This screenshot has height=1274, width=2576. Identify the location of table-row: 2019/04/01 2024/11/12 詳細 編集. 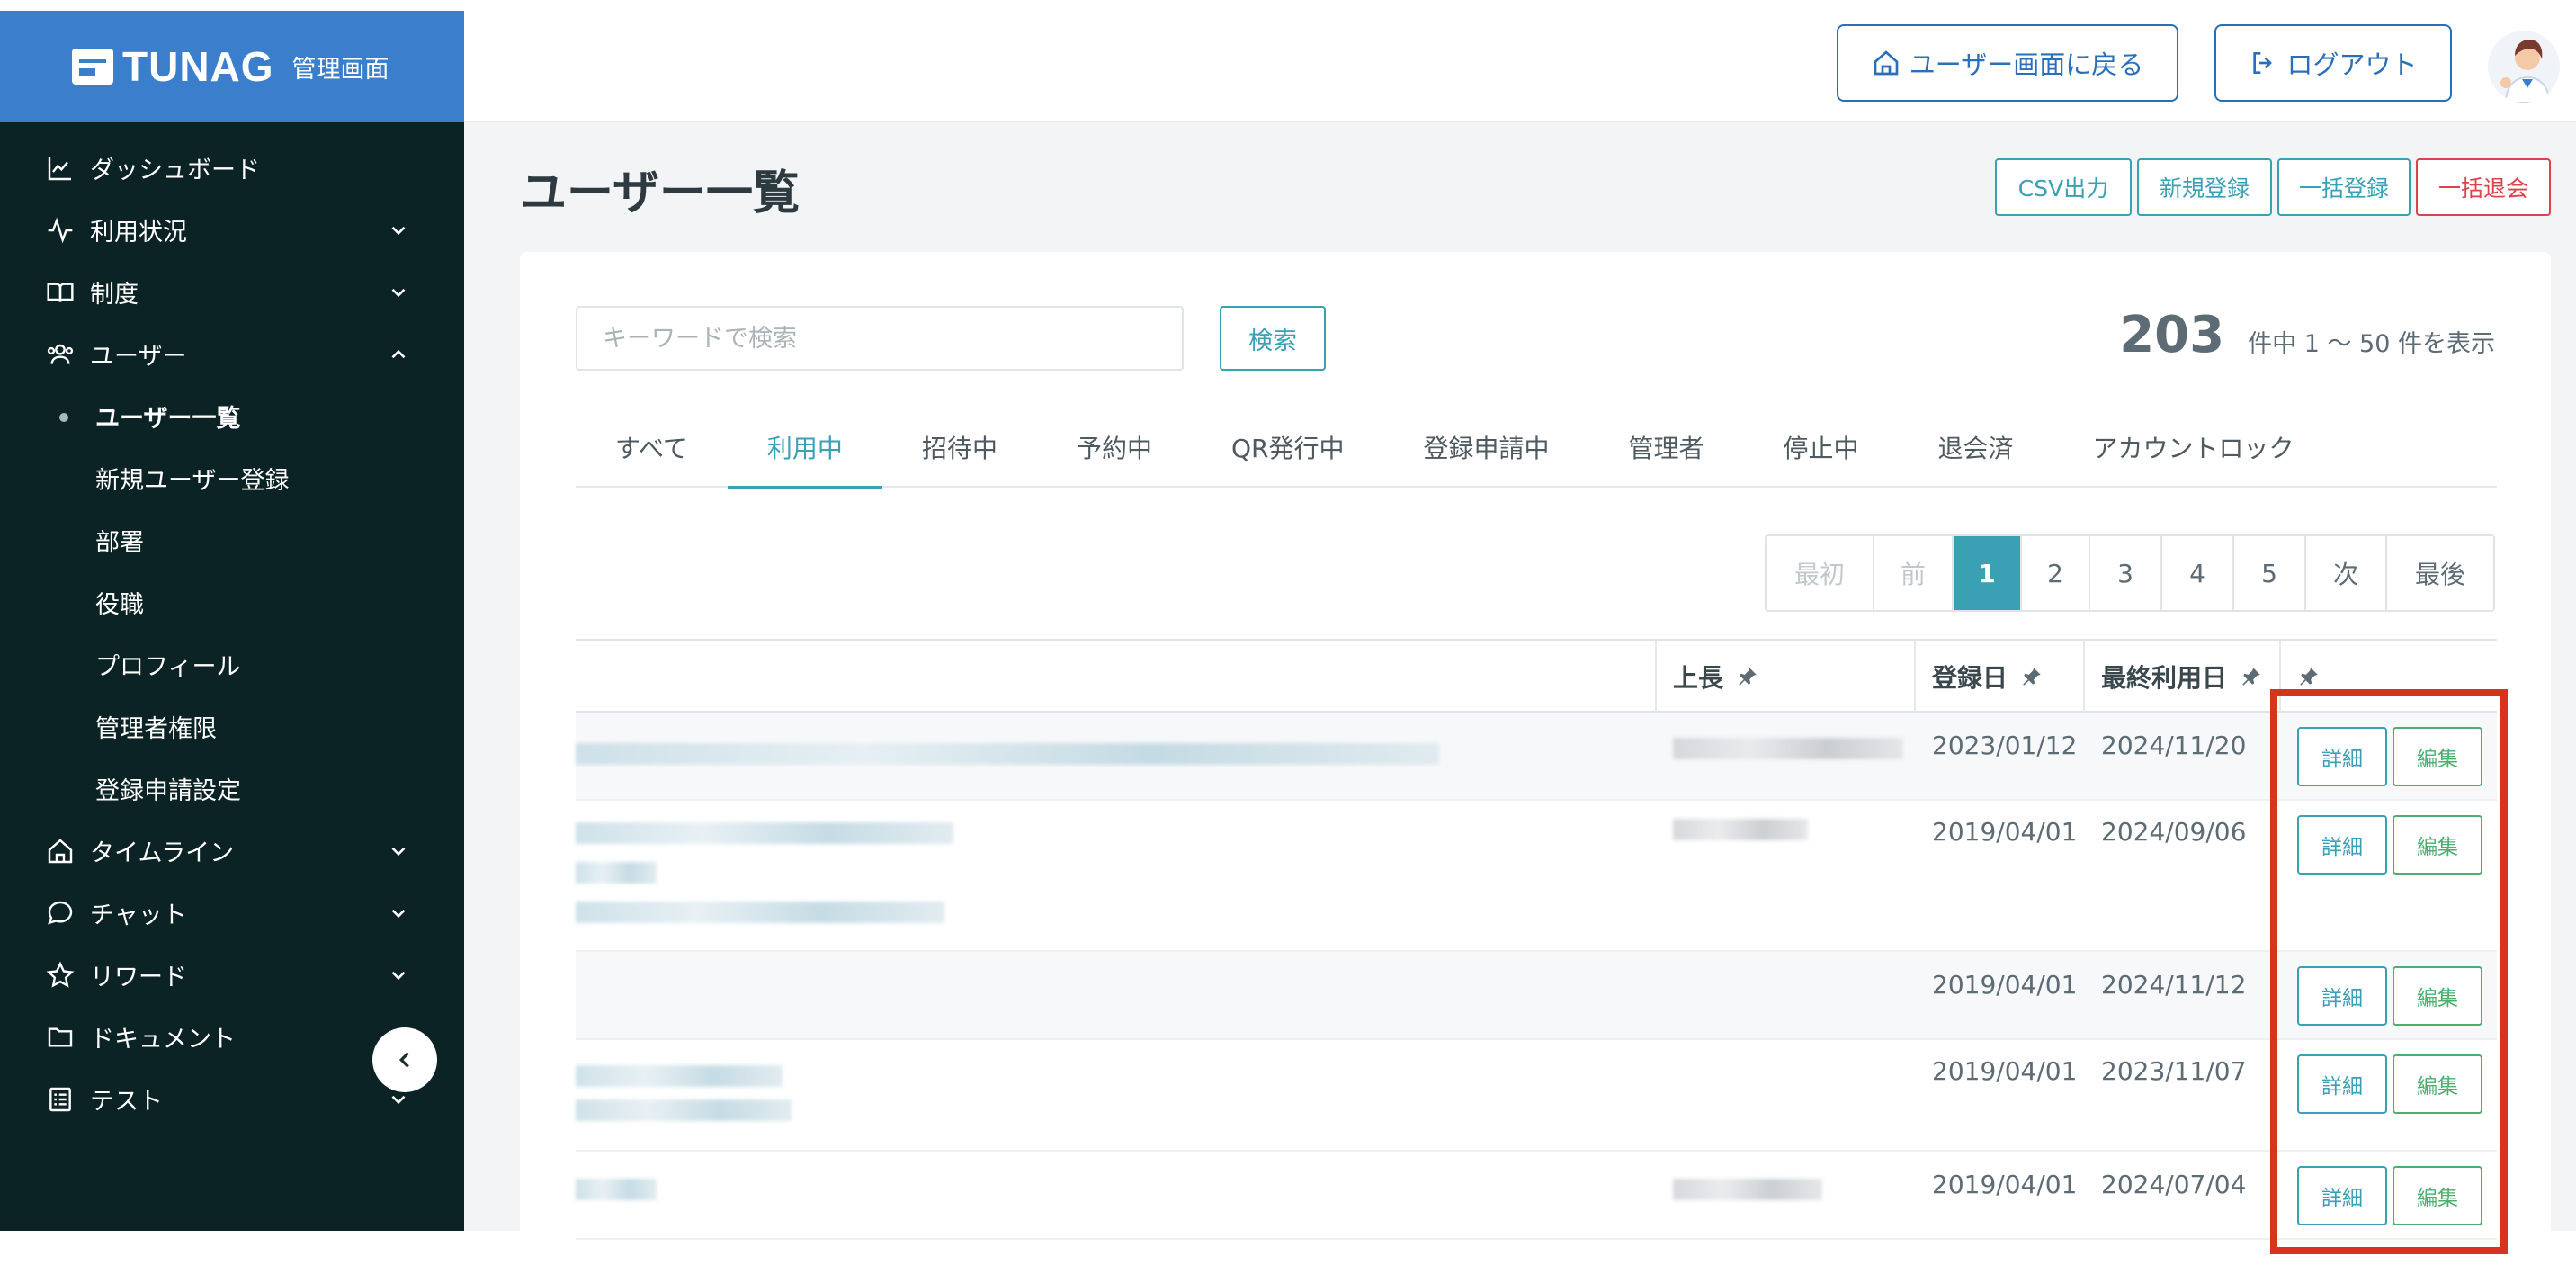
(1536, 996).